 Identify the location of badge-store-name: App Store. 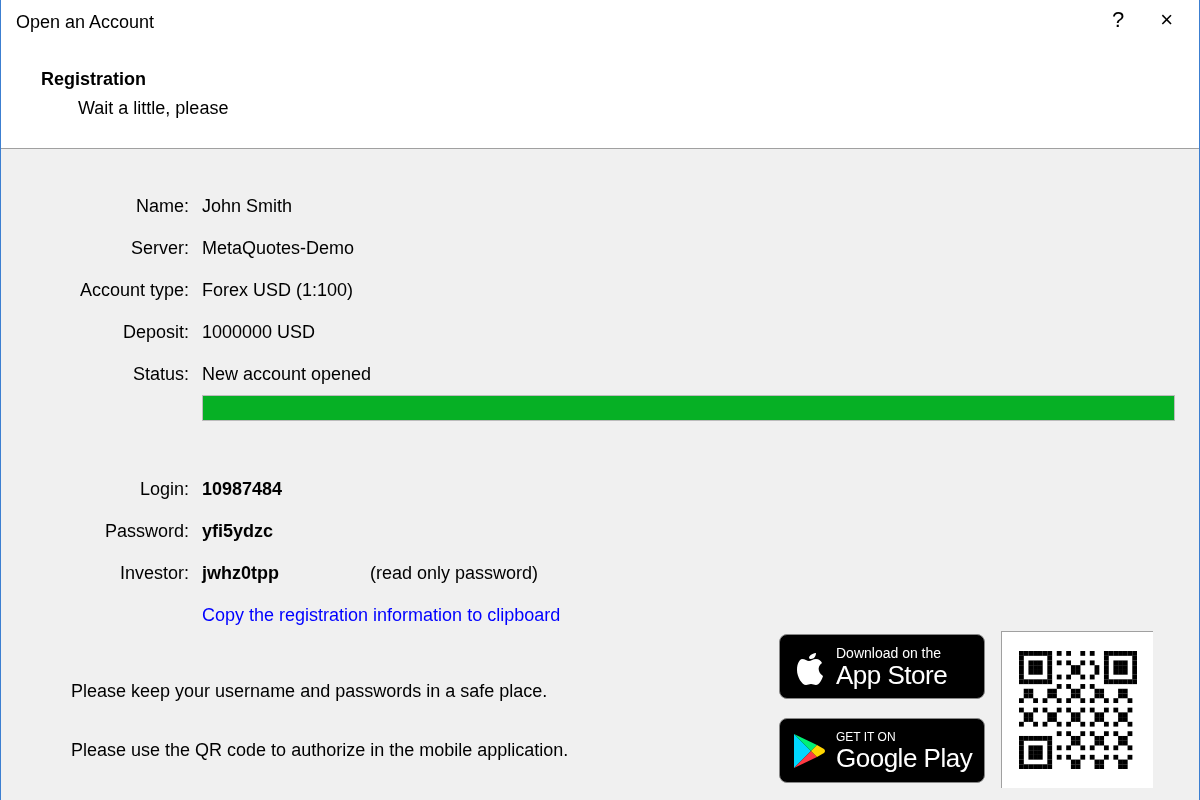
(892, 674).